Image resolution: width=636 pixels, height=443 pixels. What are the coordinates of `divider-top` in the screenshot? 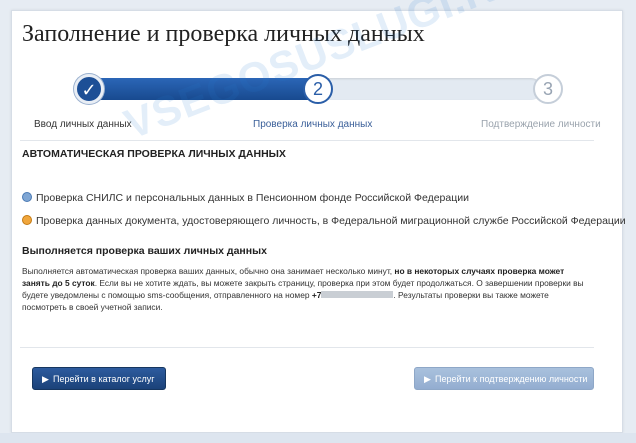 It's located at (307, 140).